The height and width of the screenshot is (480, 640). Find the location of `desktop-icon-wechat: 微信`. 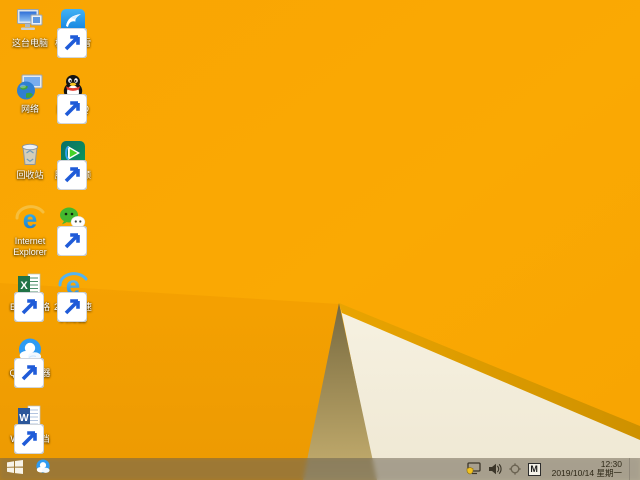

desktop-icon-wechat: 微信 is located at coordinates (73, 230).